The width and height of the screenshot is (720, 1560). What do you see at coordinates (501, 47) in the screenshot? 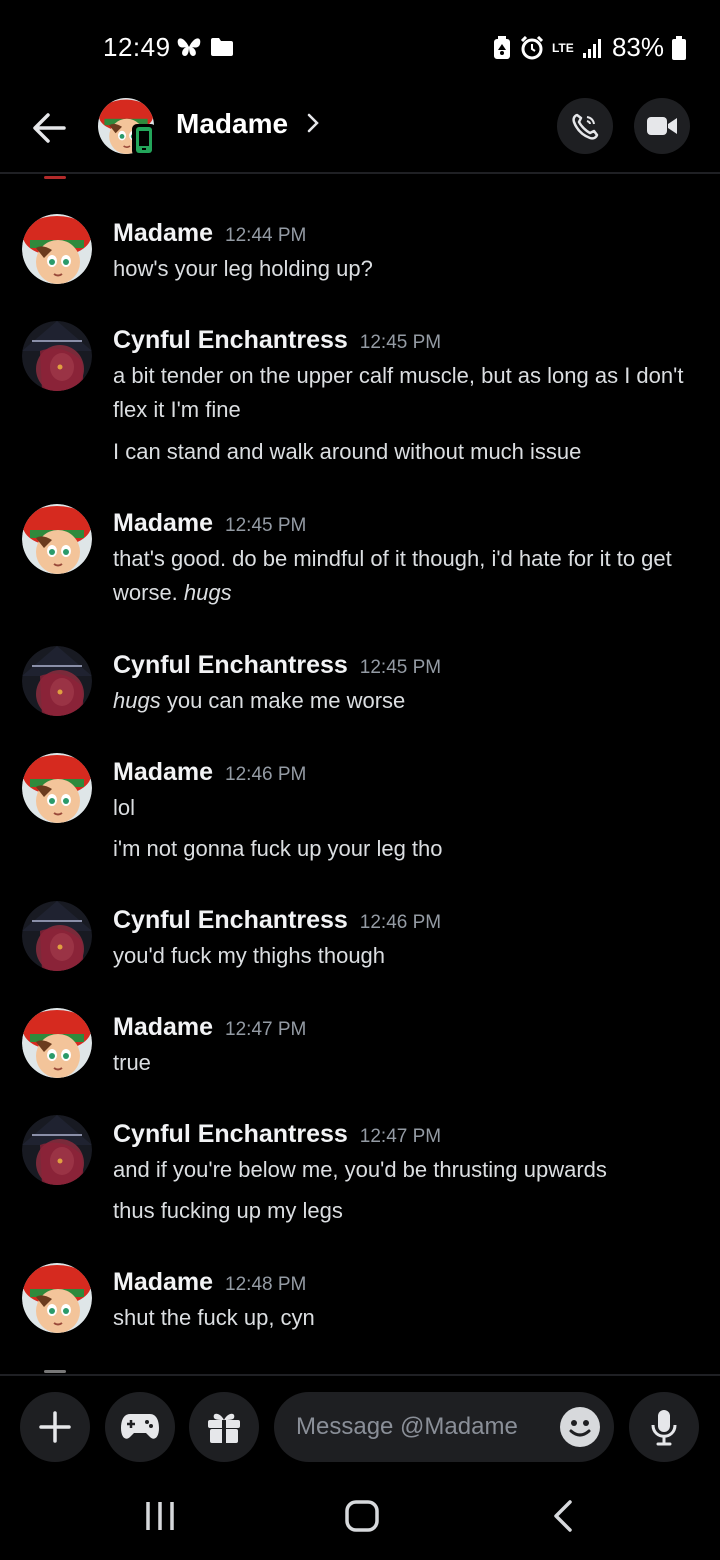
I see `battery-saver-icon` at bounding box center [501, 47].